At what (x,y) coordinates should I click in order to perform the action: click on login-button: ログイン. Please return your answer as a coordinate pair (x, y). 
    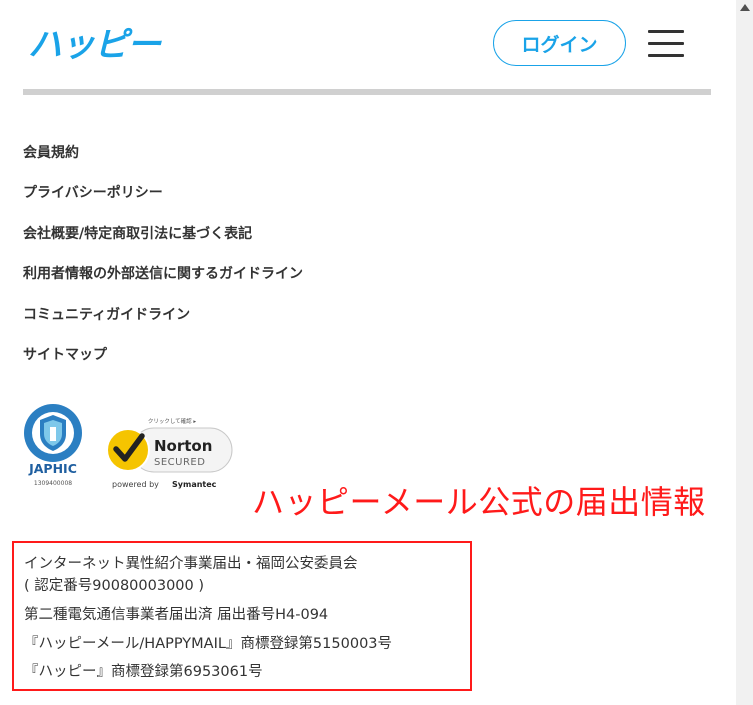
    Looking at the image, I should click on (559, 43).